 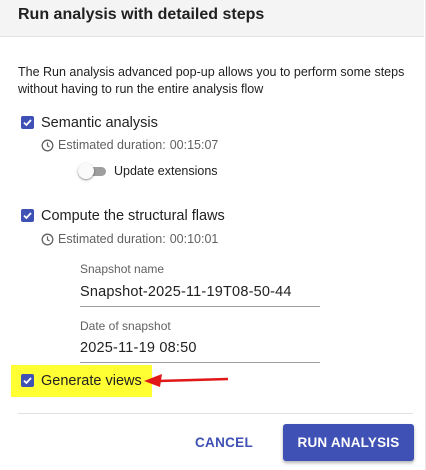 What do you see at coordinates (133, 216) in the screenshot?
I see `structural-flaws-label: Compute the structural flaws` at bounding box center [133, 216].